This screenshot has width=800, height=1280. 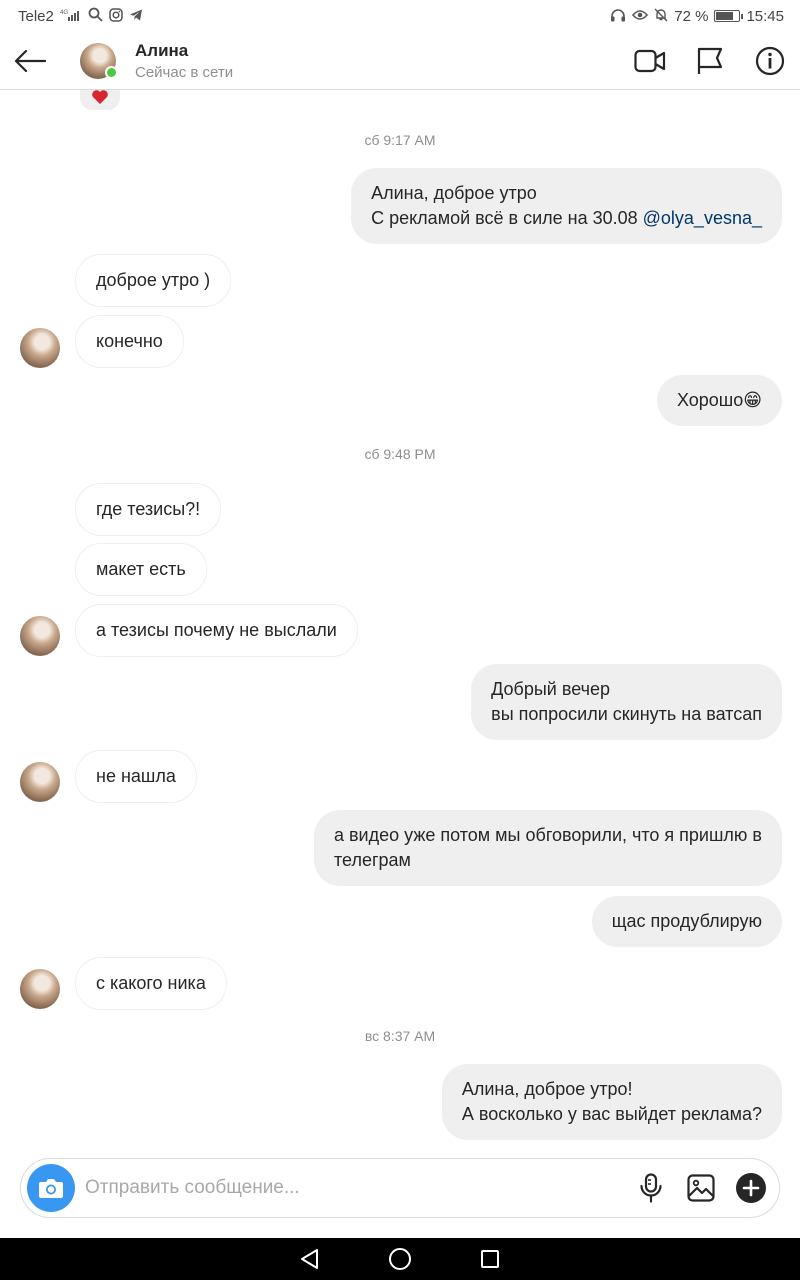 I want to click on info-icon, so click(x=770, y=60).